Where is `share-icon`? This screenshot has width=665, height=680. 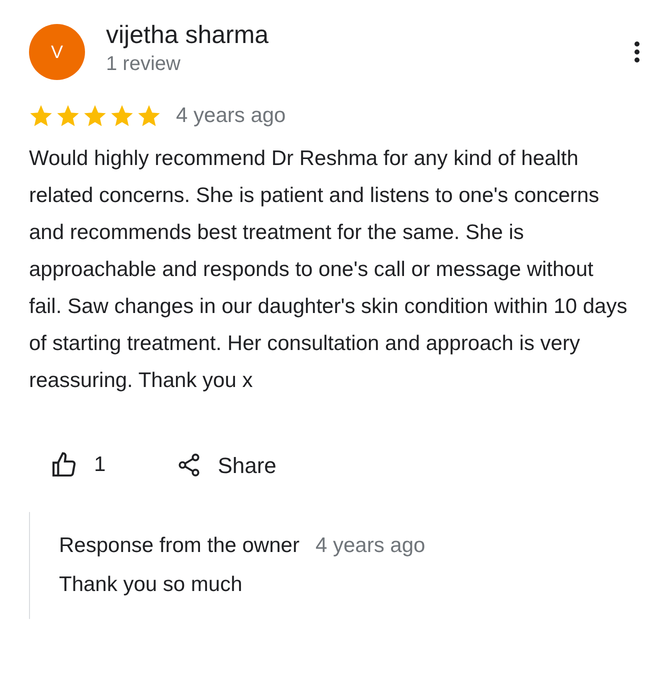 share-icon is located at coordinates (189, 465).